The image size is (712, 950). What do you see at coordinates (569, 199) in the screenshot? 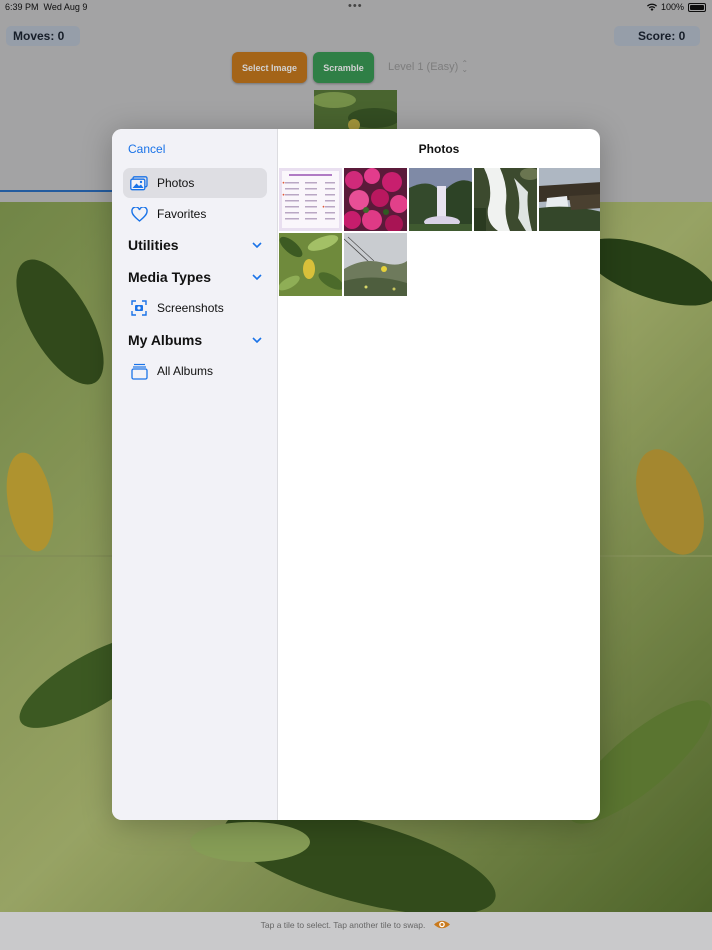
I see `photo-thumbnail-cliff-waterfall` at bounding box center [569, 199].